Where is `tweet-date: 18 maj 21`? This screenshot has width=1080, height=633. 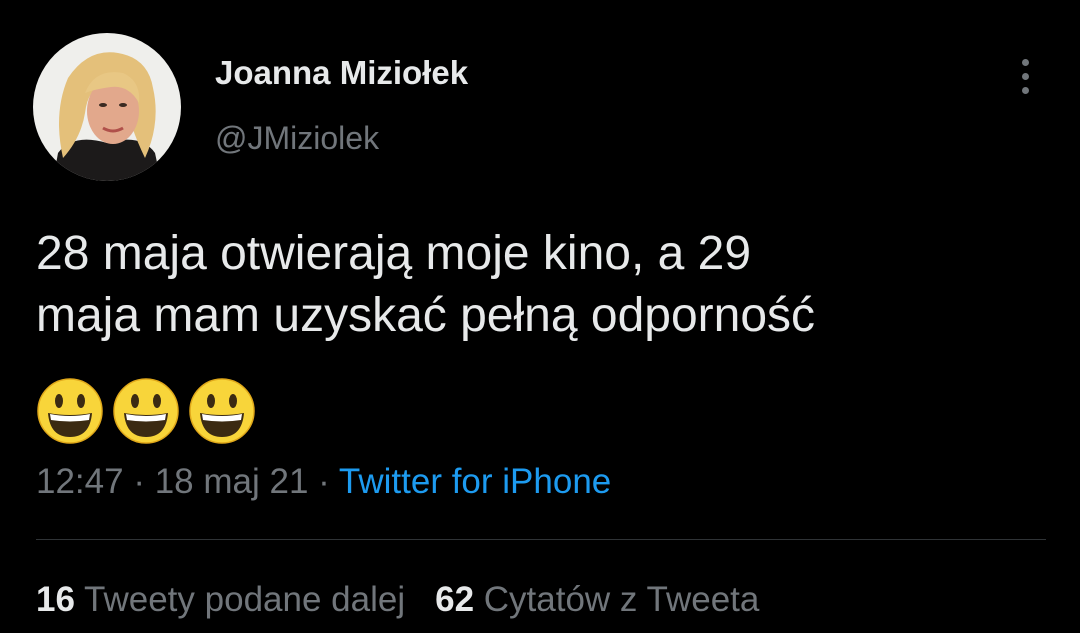
tweet-date: 18 maj 21 is located at coordinates (232, 481).